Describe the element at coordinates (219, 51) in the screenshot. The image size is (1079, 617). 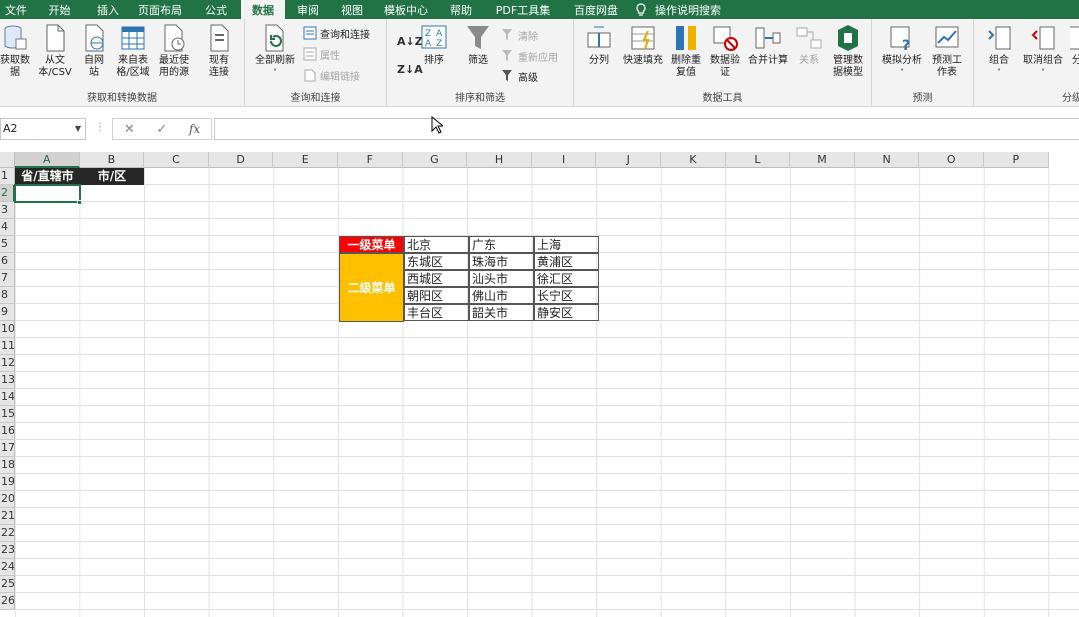
I see `existing-connections-button: 现有连接` at that location.